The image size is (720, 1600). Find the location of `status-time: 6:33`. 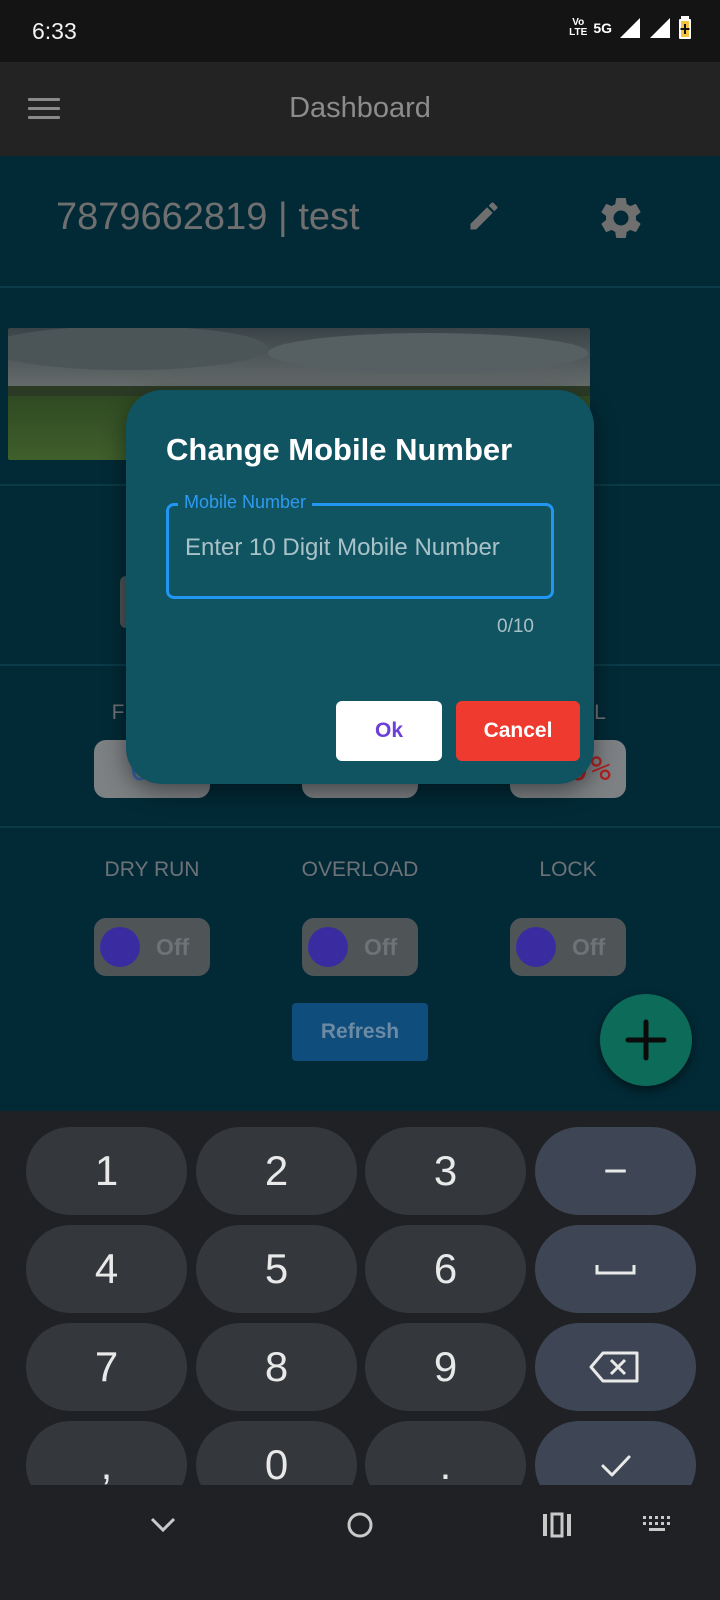

status-time: 6:33 is located at coordinates (54, 31).